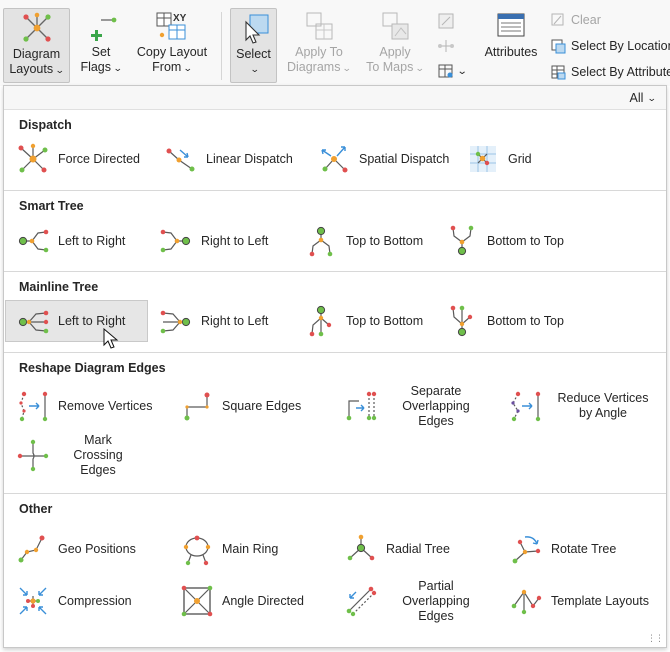  What do you see at coordinates (172, 52) in the screenshot?
I see `copy-layout-label-1: Copy Layout` at bounding box center [172, 52].